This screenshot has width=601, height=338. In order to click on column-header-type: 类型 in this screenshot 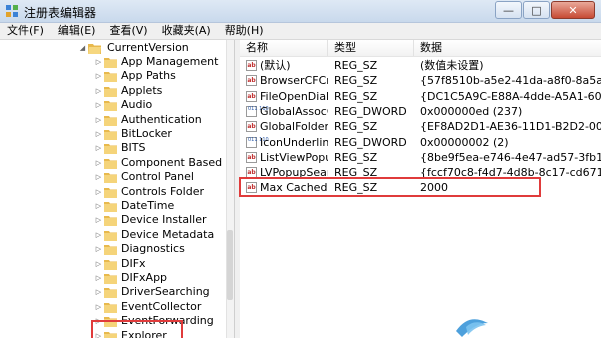, I will do `click(371, 48)`.